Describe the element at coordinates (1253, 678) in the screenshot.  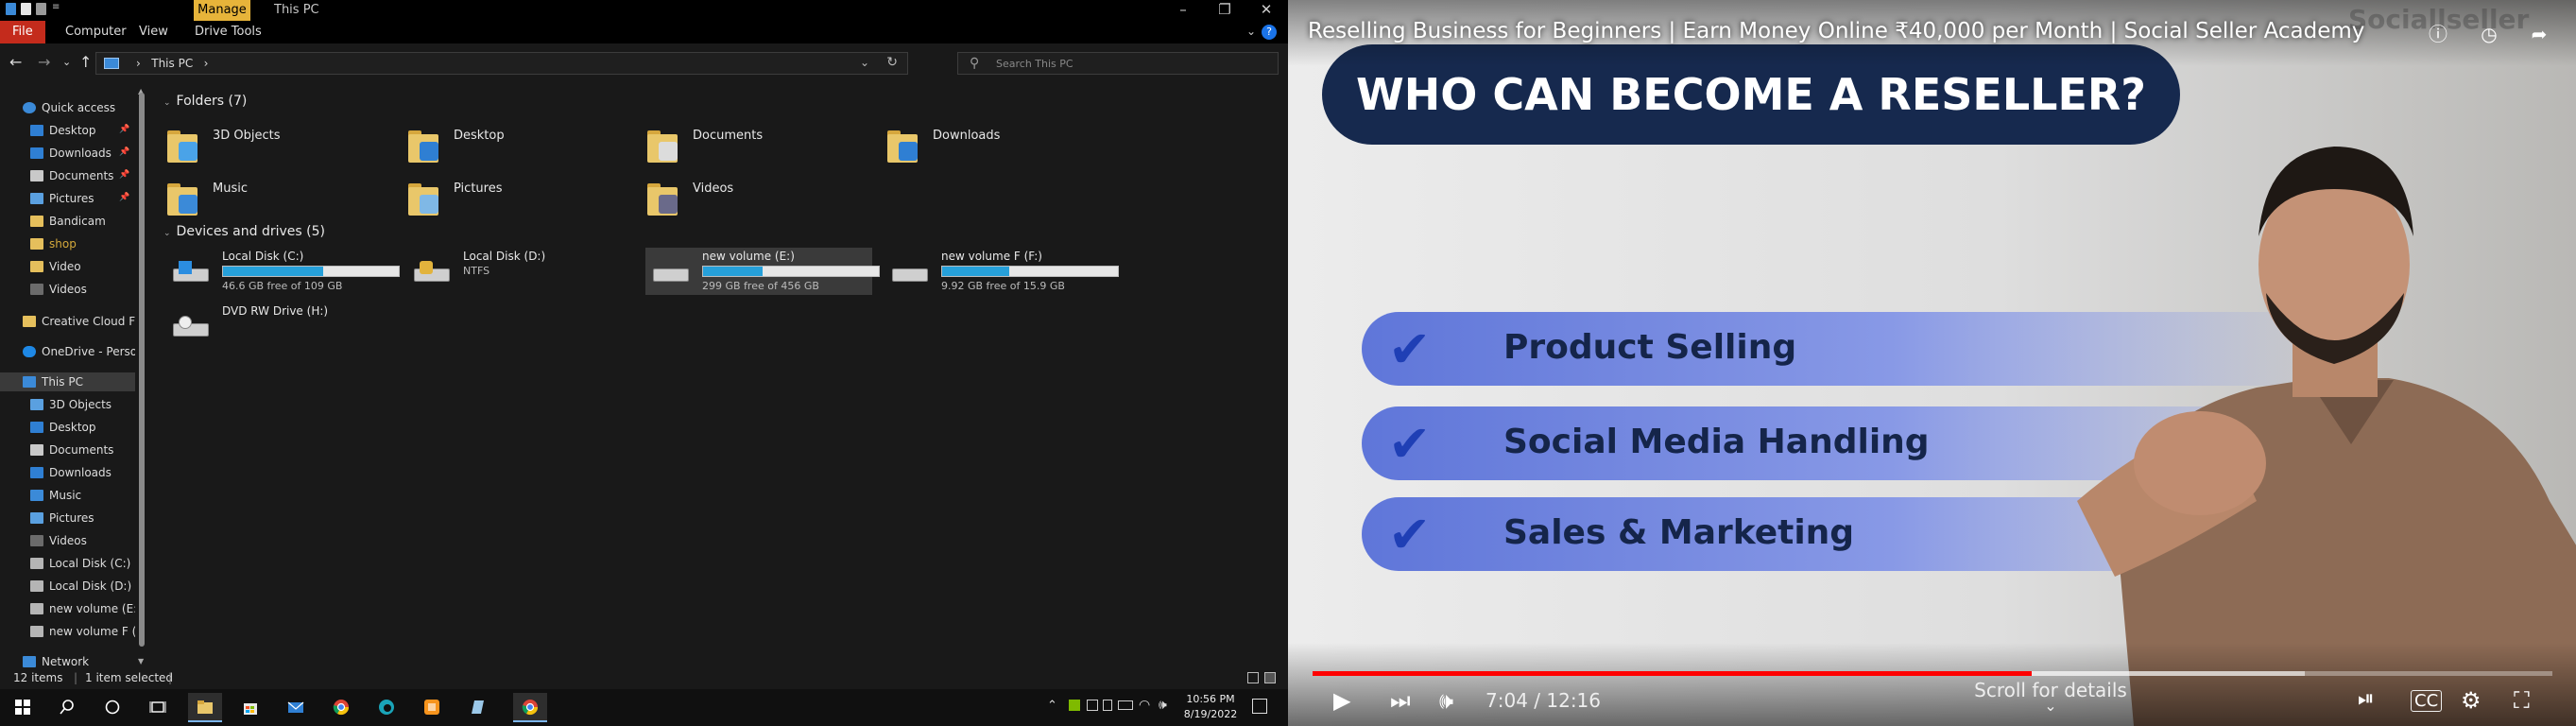
I see `details-view-icon` at that location.